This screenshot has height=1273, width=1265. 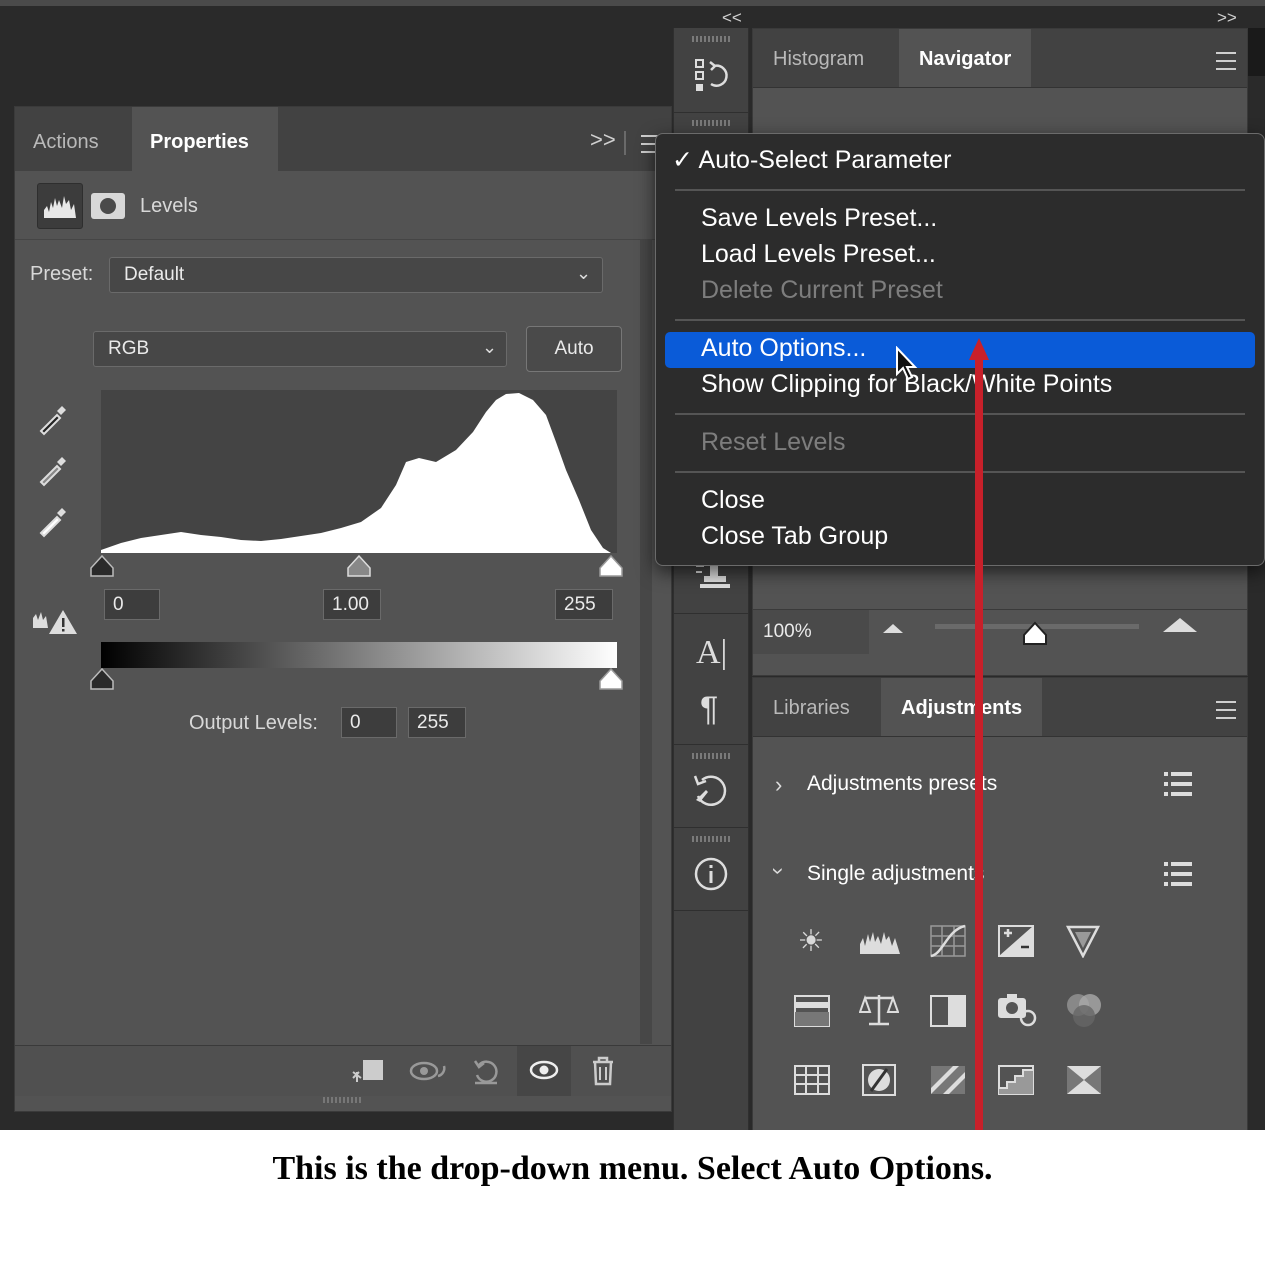 What do you see at coordinates (879, 1082) in the screenshot?
I see `invert-icon` at bounding box center [879, 1082].